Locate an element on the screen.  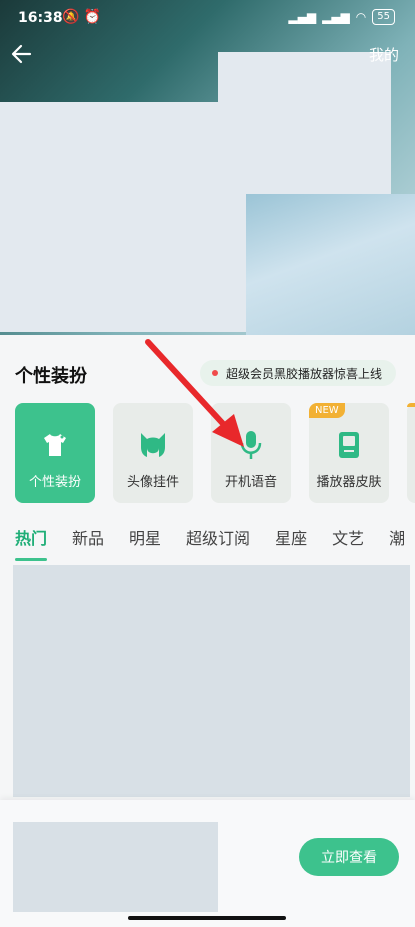
red-dot-icon is located at coordinates (215, 373).